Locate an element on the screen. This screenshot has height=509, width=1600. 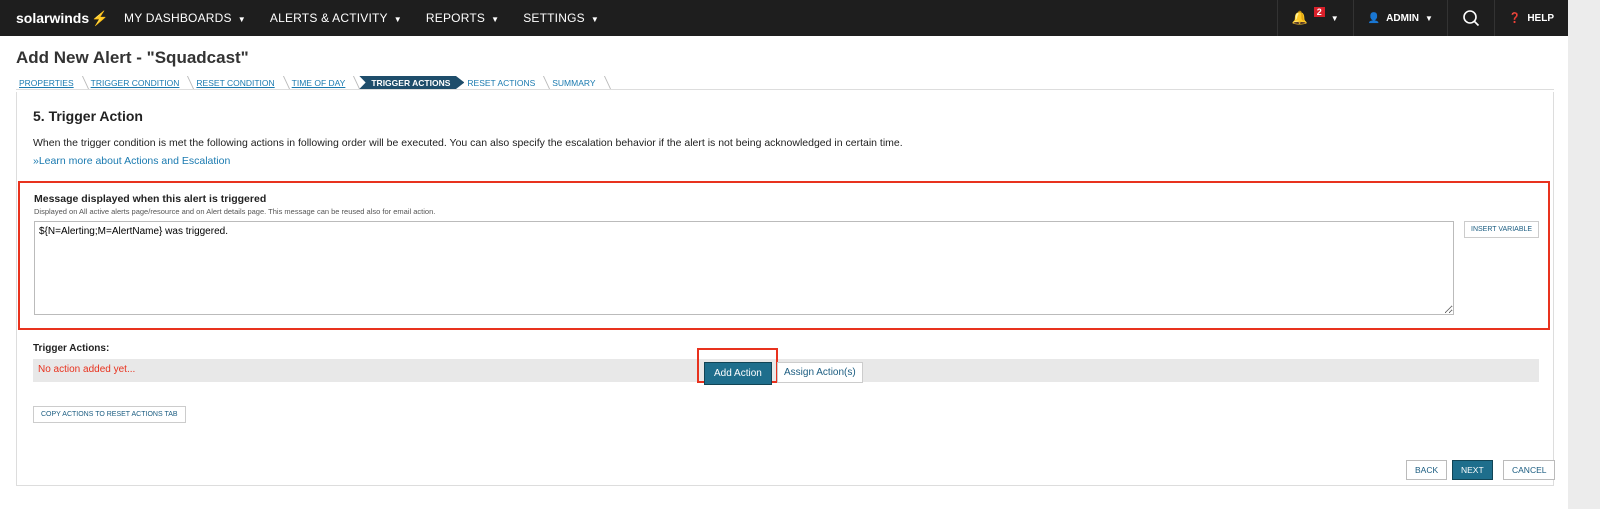
user-menu: 👤 ADMIN ▼ is located at coordinates (1399, 18).